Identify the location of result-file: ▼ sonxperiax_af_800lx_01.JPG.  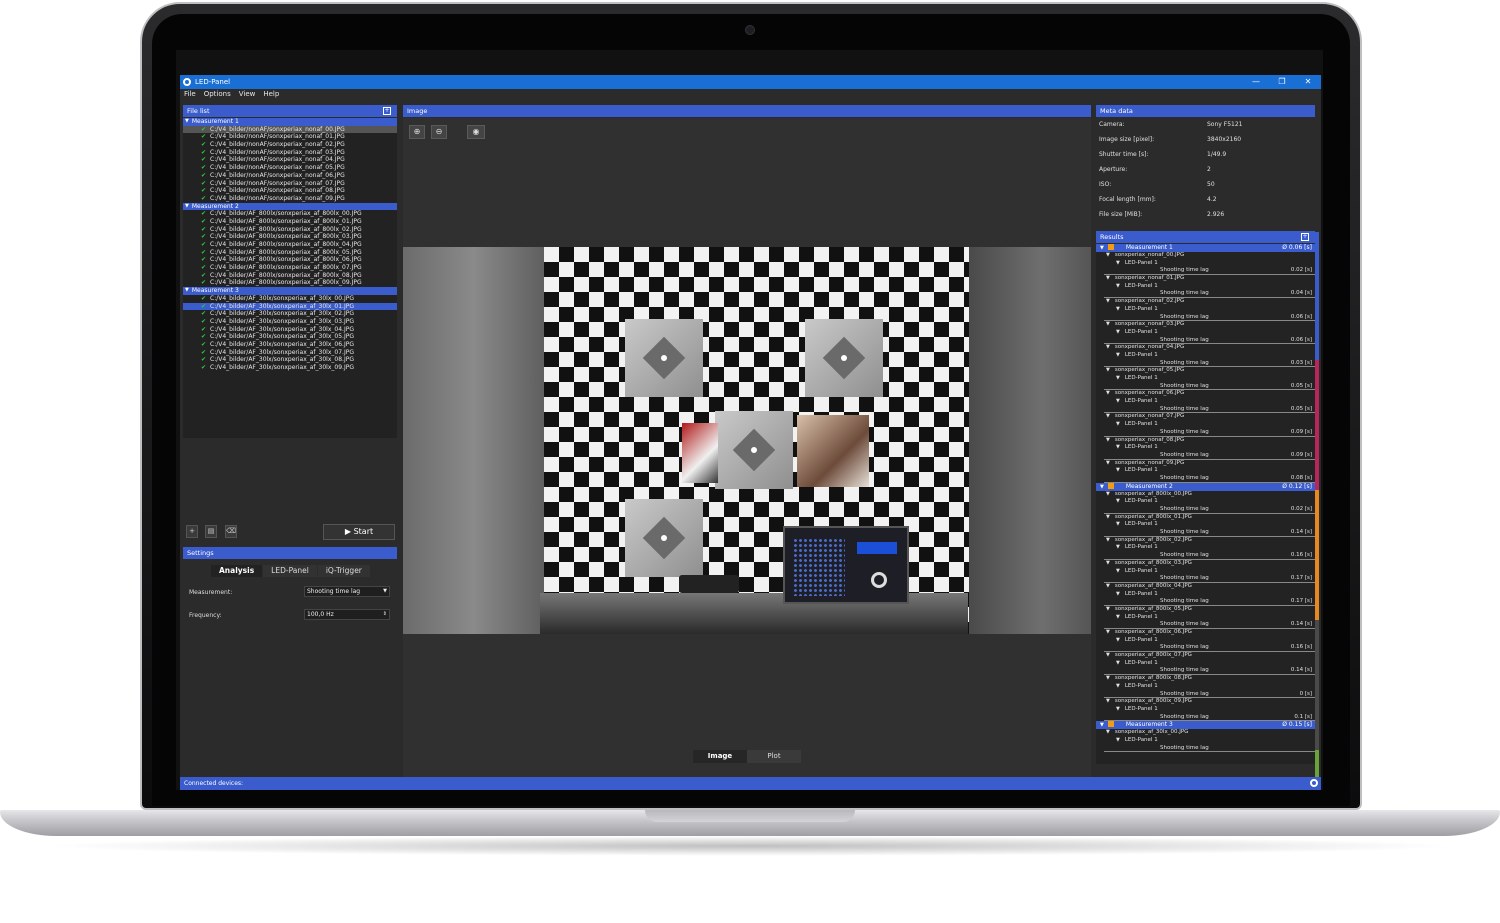
(1205, 518).